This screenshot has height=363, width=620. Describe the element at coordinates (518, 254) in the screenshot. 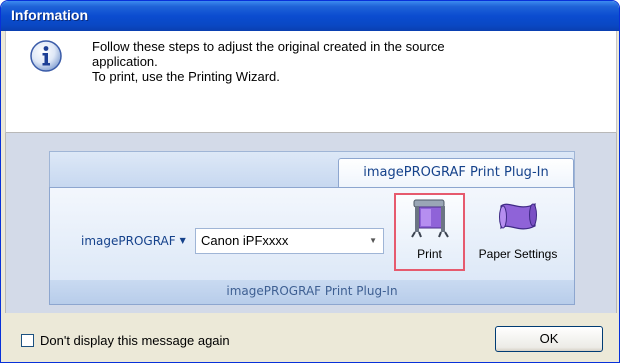

I see `paper-settings-label: Paper Settings` at that location.